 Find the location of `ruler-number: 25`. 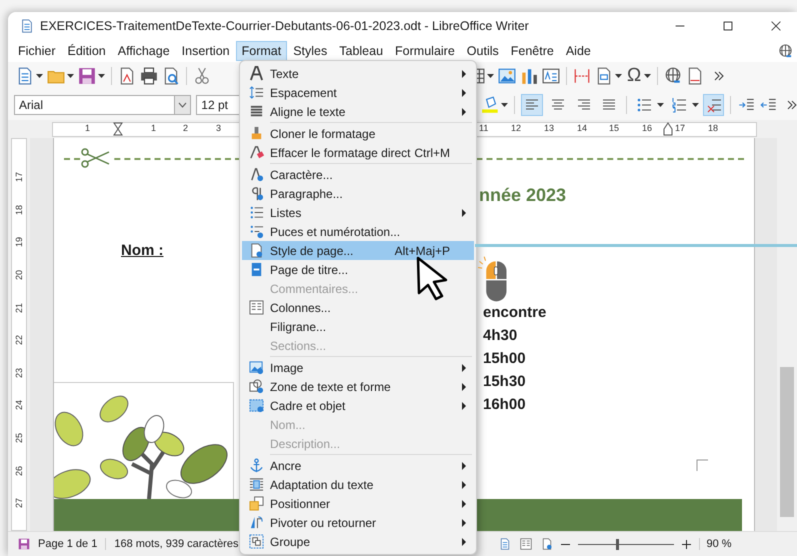

ruler-number: 25 is located at coordinates (19, 438).